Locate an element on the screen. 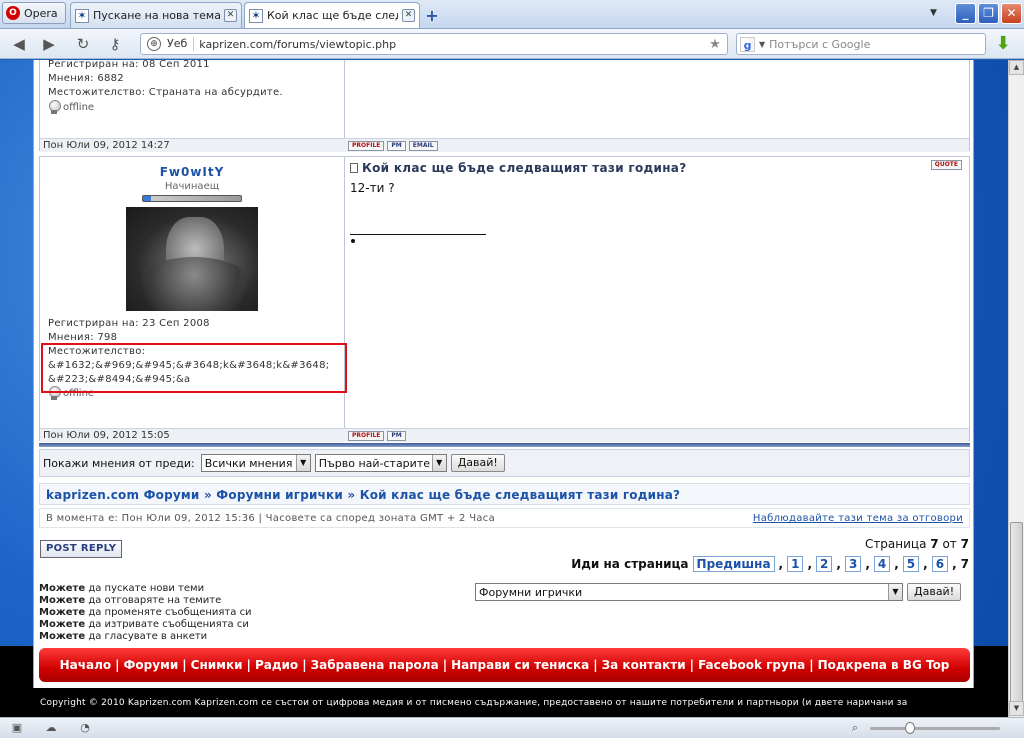 Image resolution: width=1024 pixels, height=738 pixels. nav-radio: Радио is located at coordinates (276, 665).